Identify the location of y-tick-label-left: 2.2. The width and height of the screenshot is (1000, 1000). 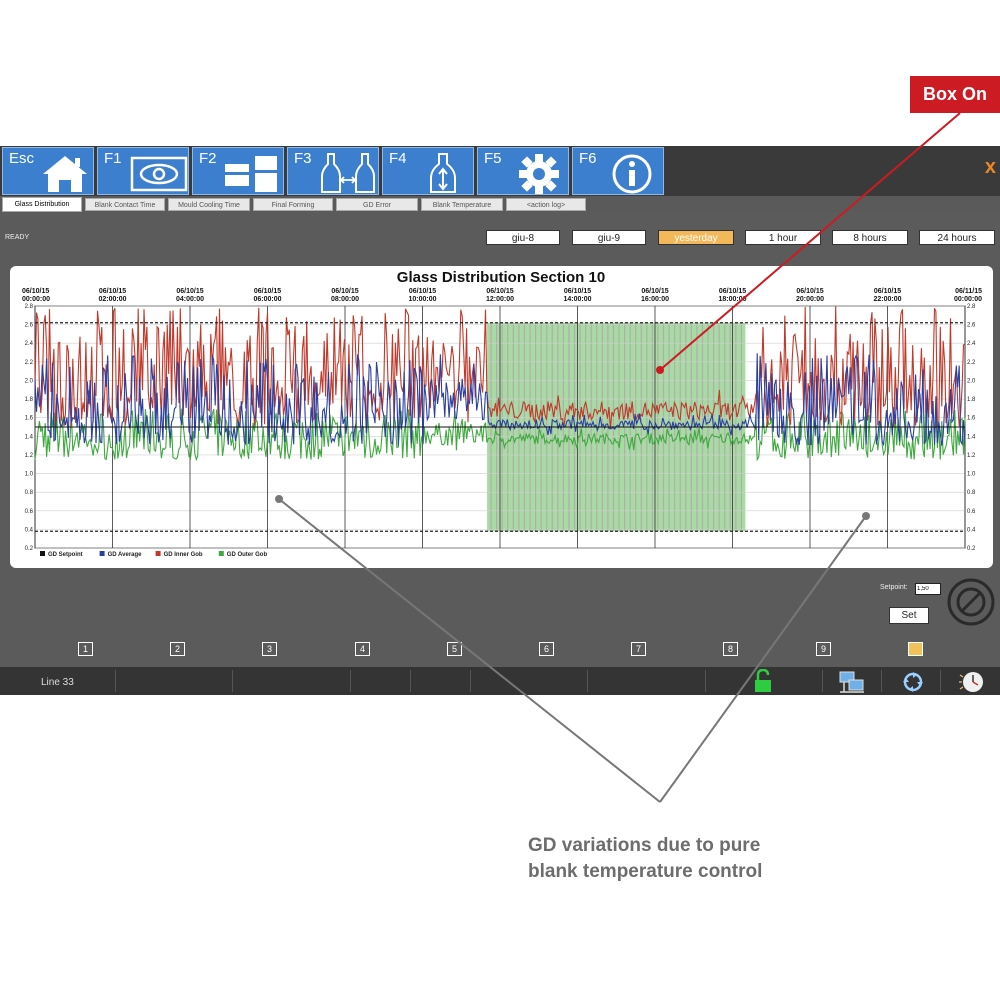
(29, 363).